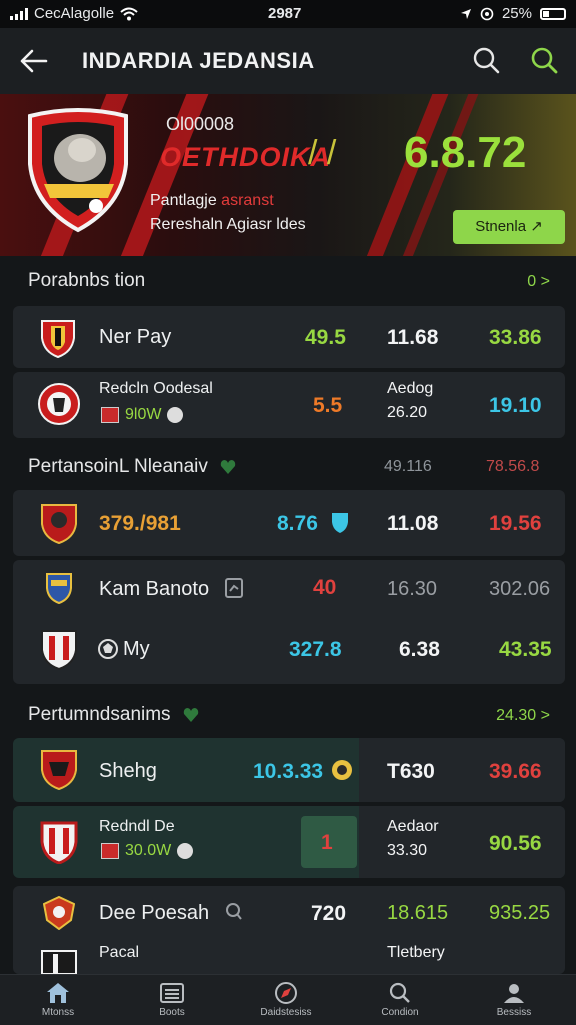  I want to click on selected-odds-highlight: 1, so click(329, 842).